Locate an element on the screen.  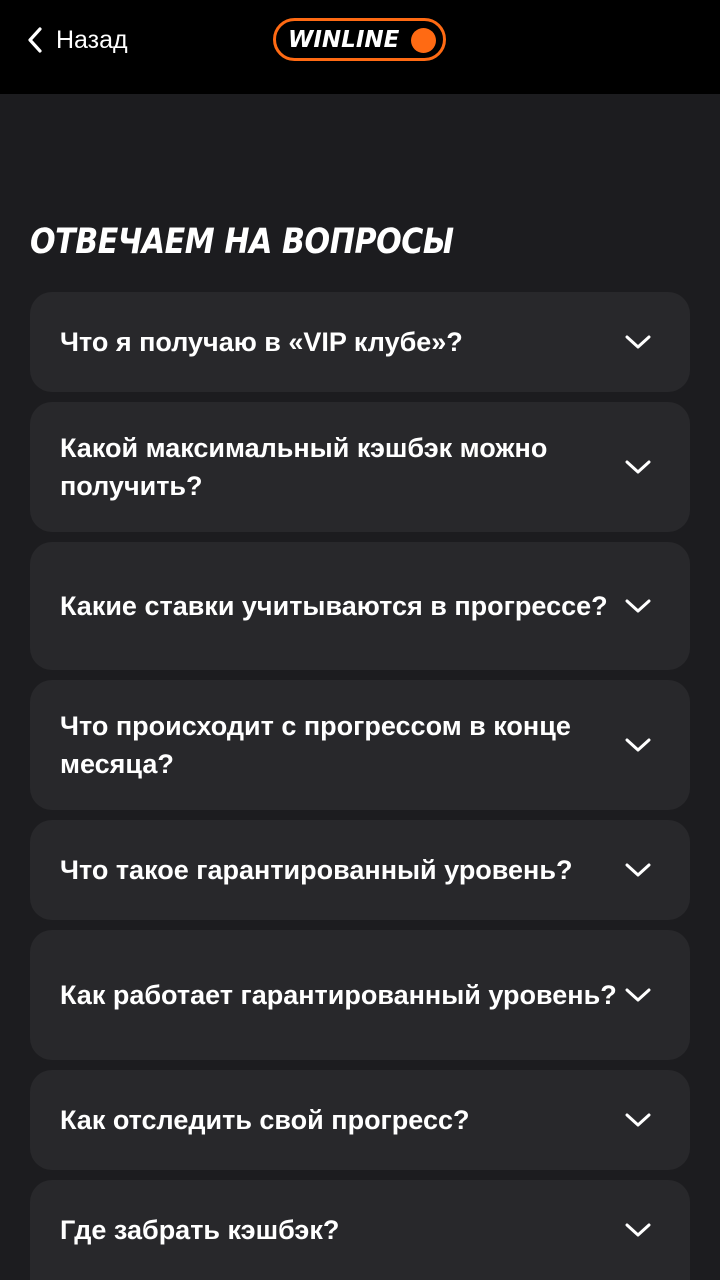
faq-question: Как отследить свой прогресс? is located at coordinates (265, 1120).